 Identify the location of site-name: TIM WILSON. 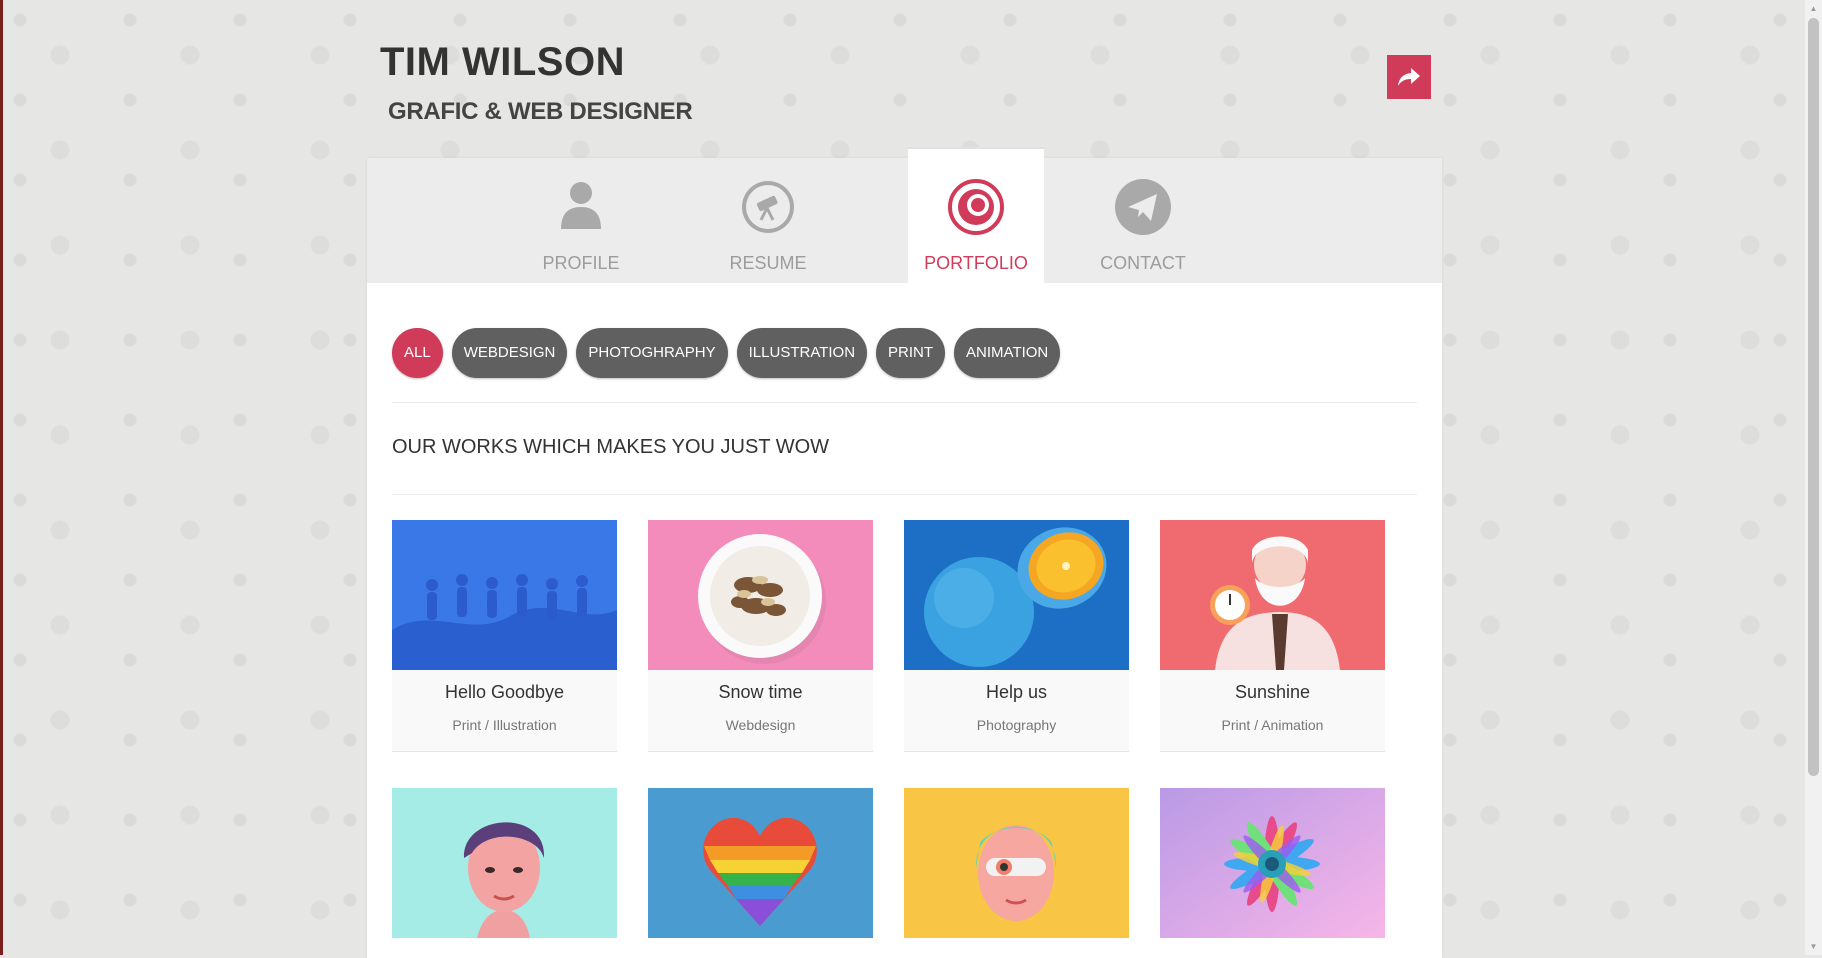
(502, 62).